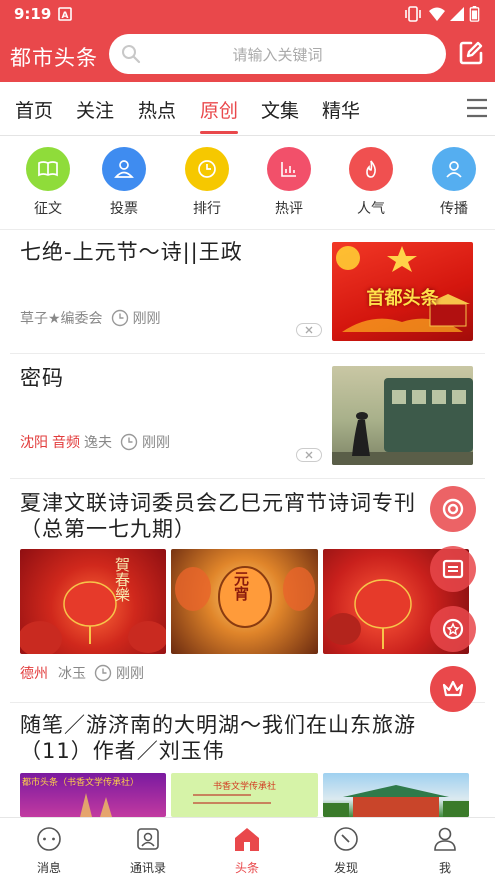 The height and width of the screenshot is (881, 495). Describe the element at coordinates (219, 109) in the screenshot. I see `tab-original: 原创` at that location.